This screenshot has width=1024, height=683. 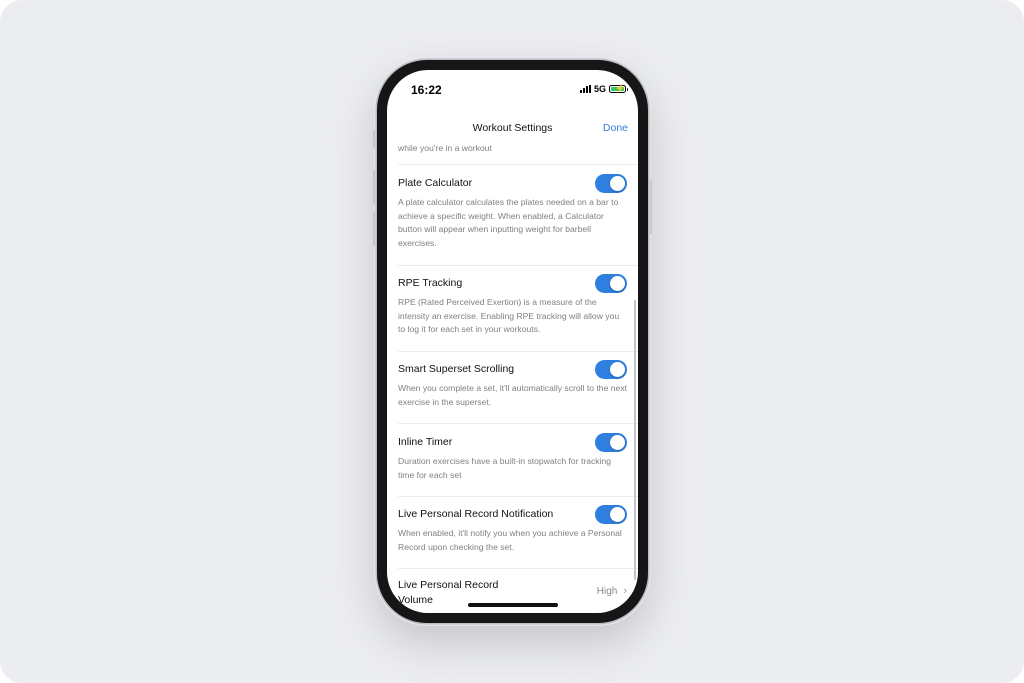 What do you see at coordinates (435, 183) in the screenshot?
I see `setting-title: Plate Calculator` at bounding box center [435, 183].